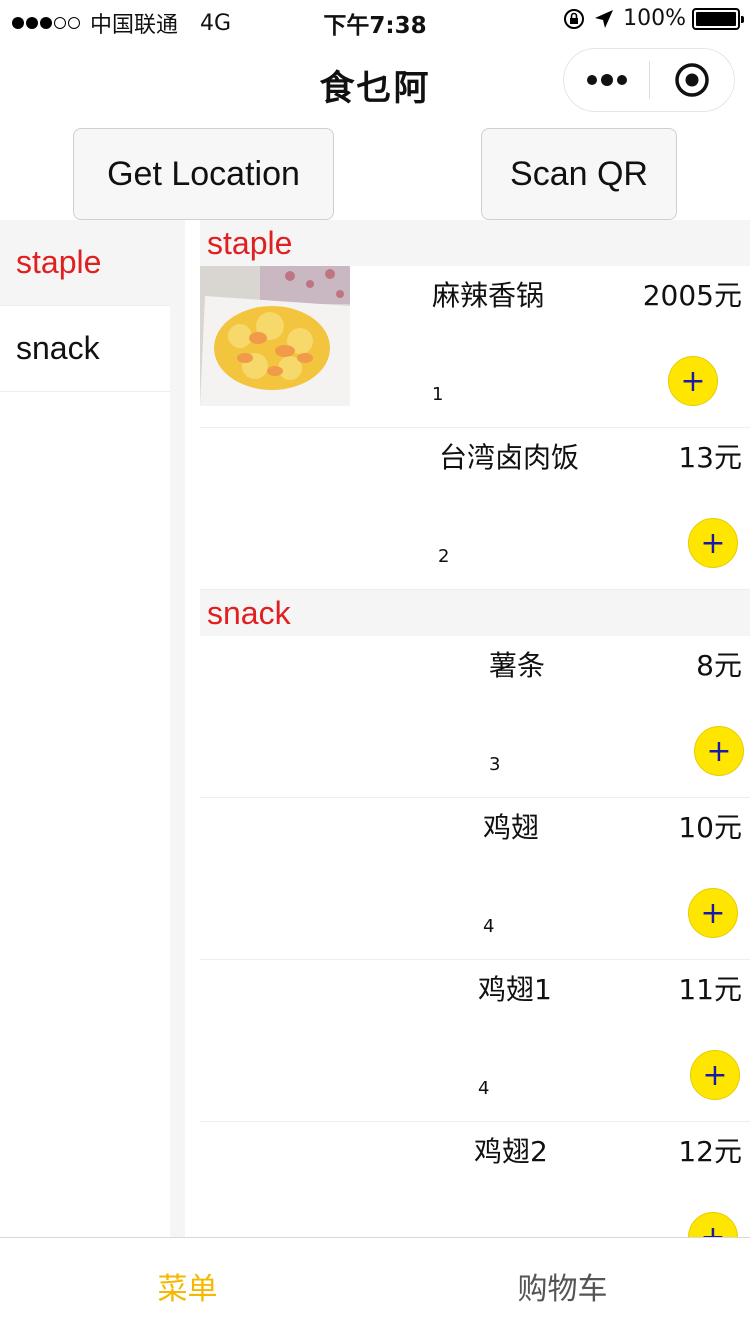  What do you see at coordinates (475, 243) in the screenshot?
I see `category-header-staple: staple` at bounding box center [475, 243].